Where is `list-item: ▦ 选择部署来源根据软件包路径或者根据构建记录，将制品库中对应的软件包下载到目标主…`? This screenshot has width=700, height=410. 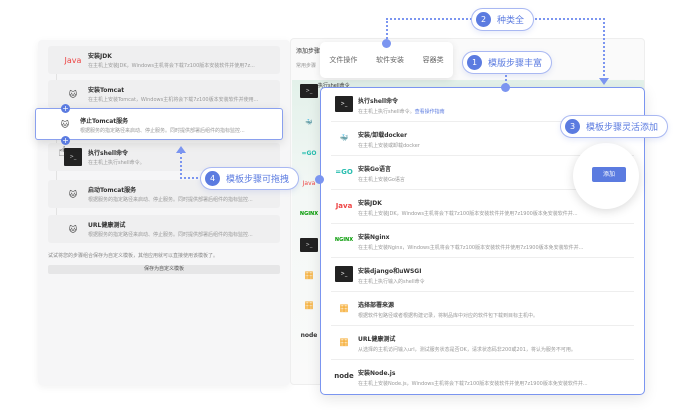 list-item: ▦ 选择部署来源根据软件包路径或者根据构建记录，将制品库中对应的软件包下载到目标主… is located at coordinates (482, 309).